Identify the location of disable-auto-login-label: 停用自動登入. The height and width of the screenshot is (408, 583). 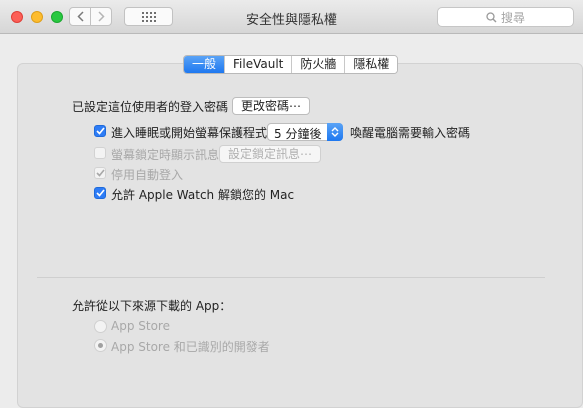
(147, 175).